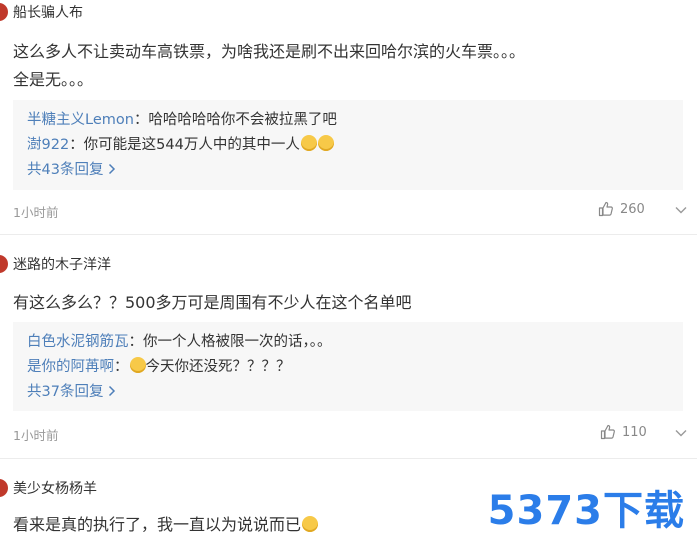  Describe the element at coordinates (48, 145) in the screenshot. I see `reply-username: 澍922` at that location.